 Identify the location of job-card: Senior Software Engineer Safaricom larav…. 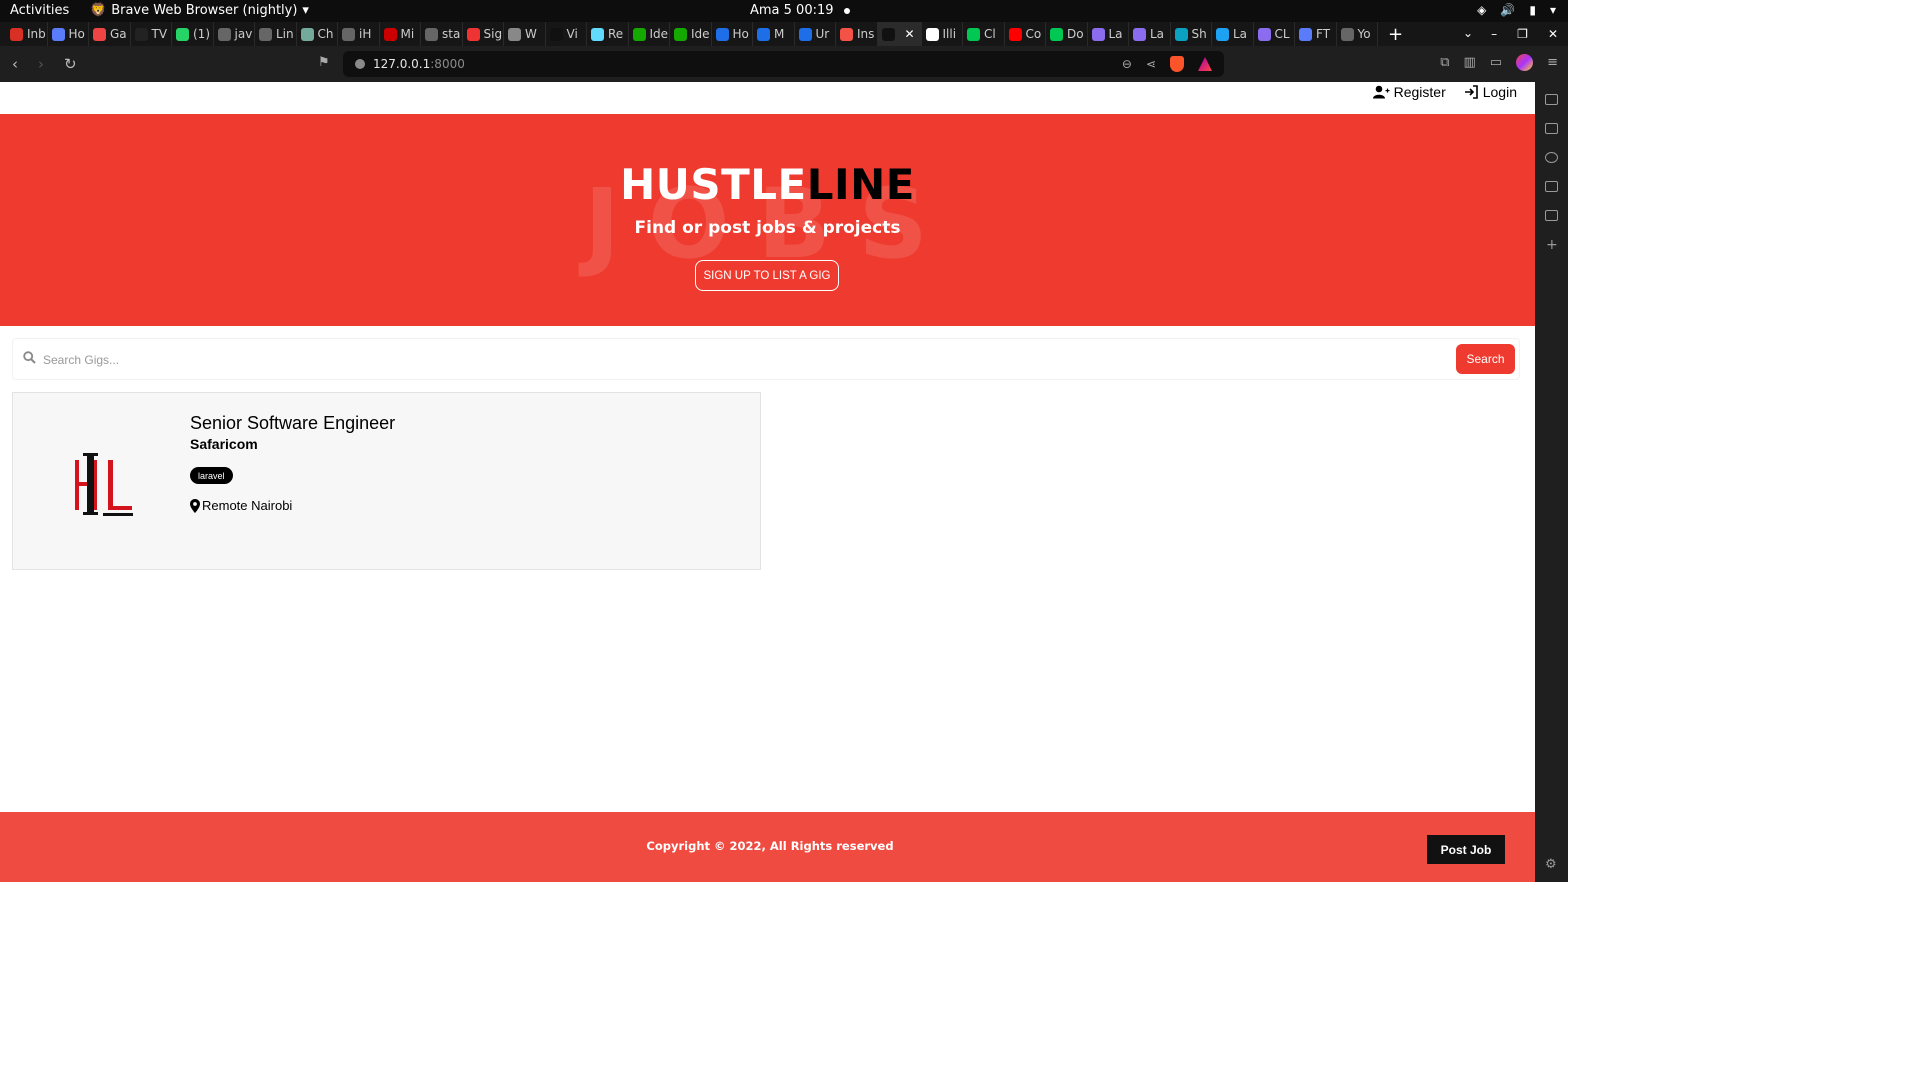
(386, 481).